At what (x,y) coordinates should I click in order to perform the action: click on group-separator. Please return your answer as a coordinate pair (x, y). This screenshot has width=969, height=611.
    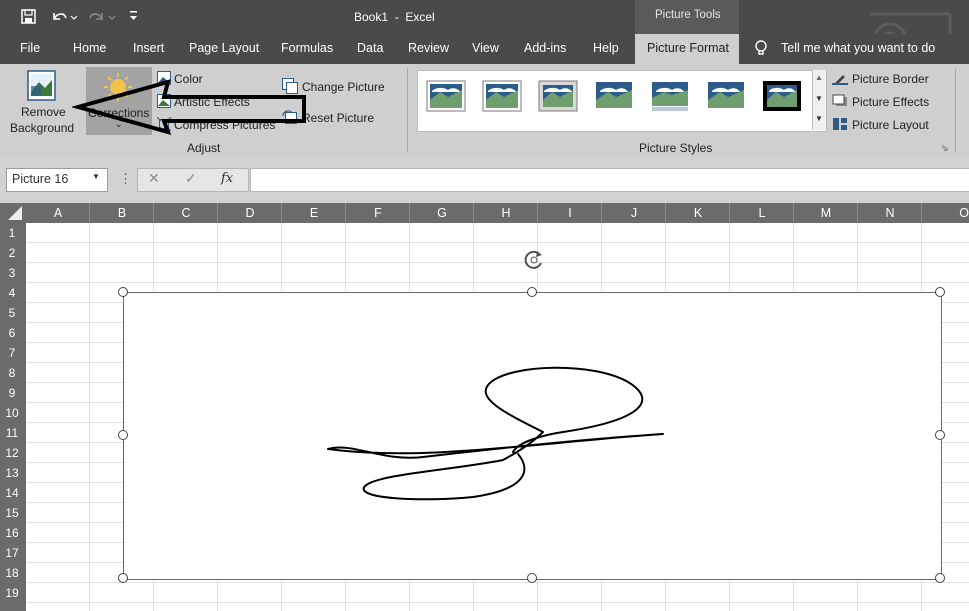
    Looking at the image, I should click on (407, 110).